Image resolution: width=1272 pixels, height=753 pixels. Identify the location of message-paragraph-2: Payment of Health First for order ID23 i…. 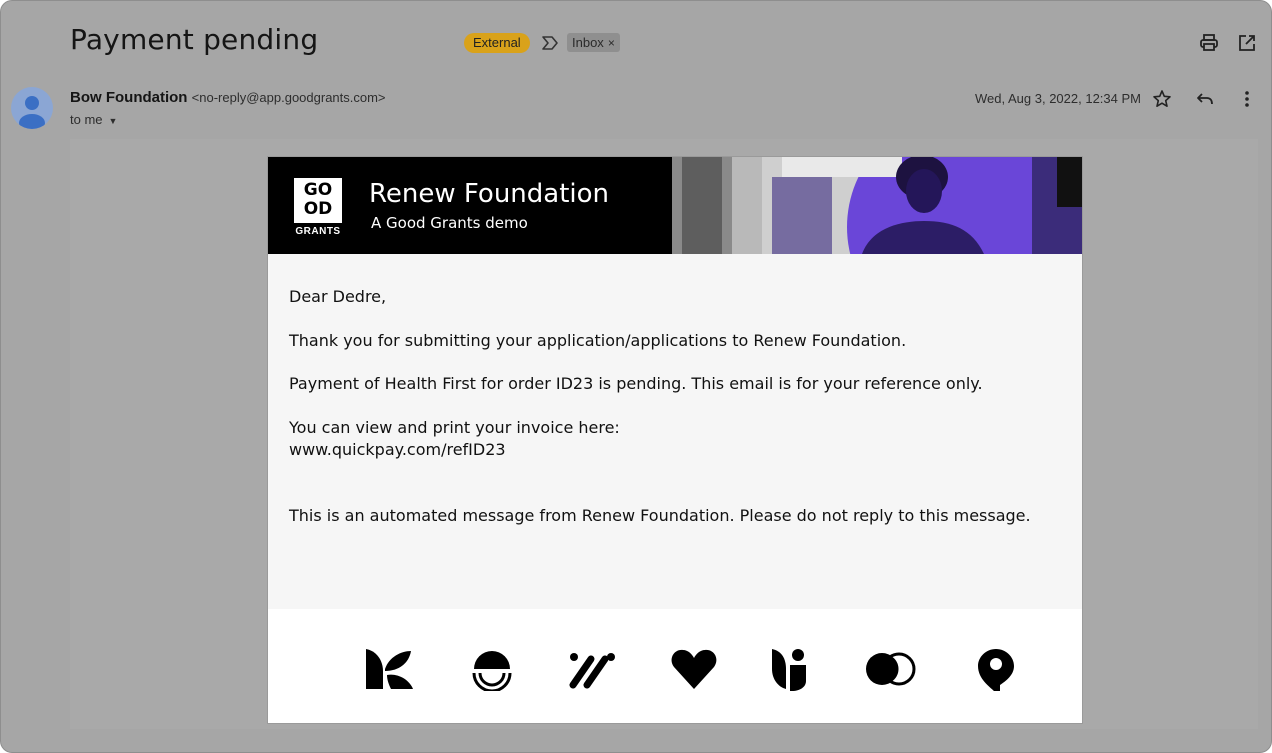
(636, 383).